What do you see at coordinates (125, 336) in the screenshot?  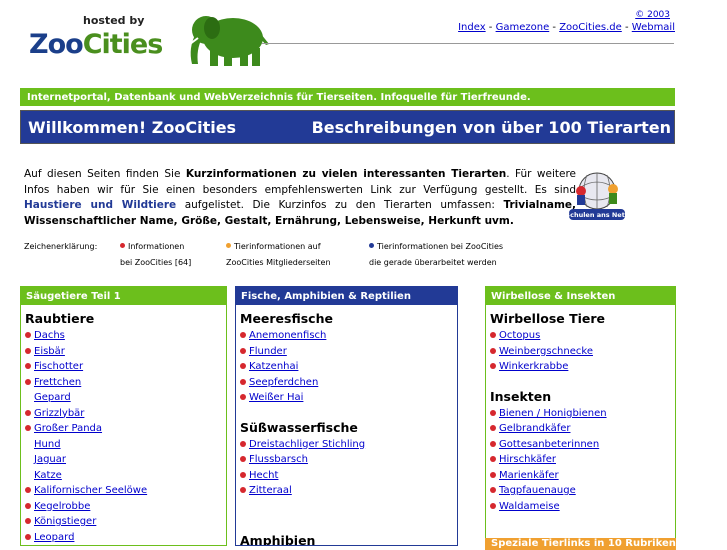 I see `list-item: Dachs` at bounding box center [125, 336].